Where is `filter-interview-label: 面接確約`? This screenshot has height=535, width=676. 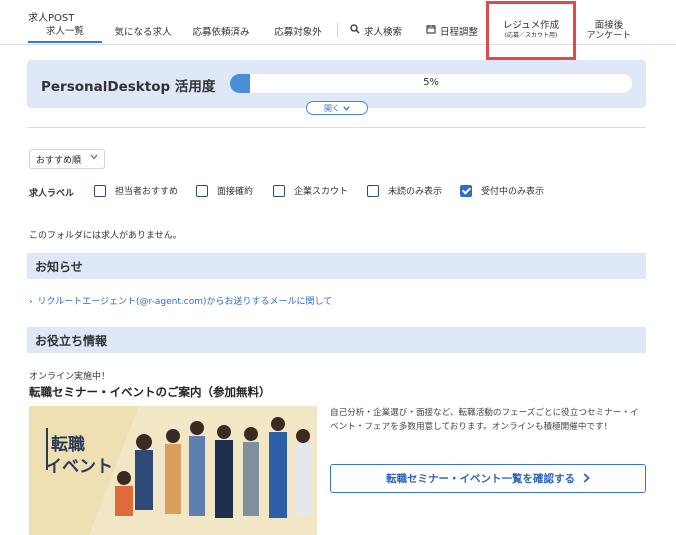
filter-interview-label: 面接確約 is located at coordinates (235, 192).